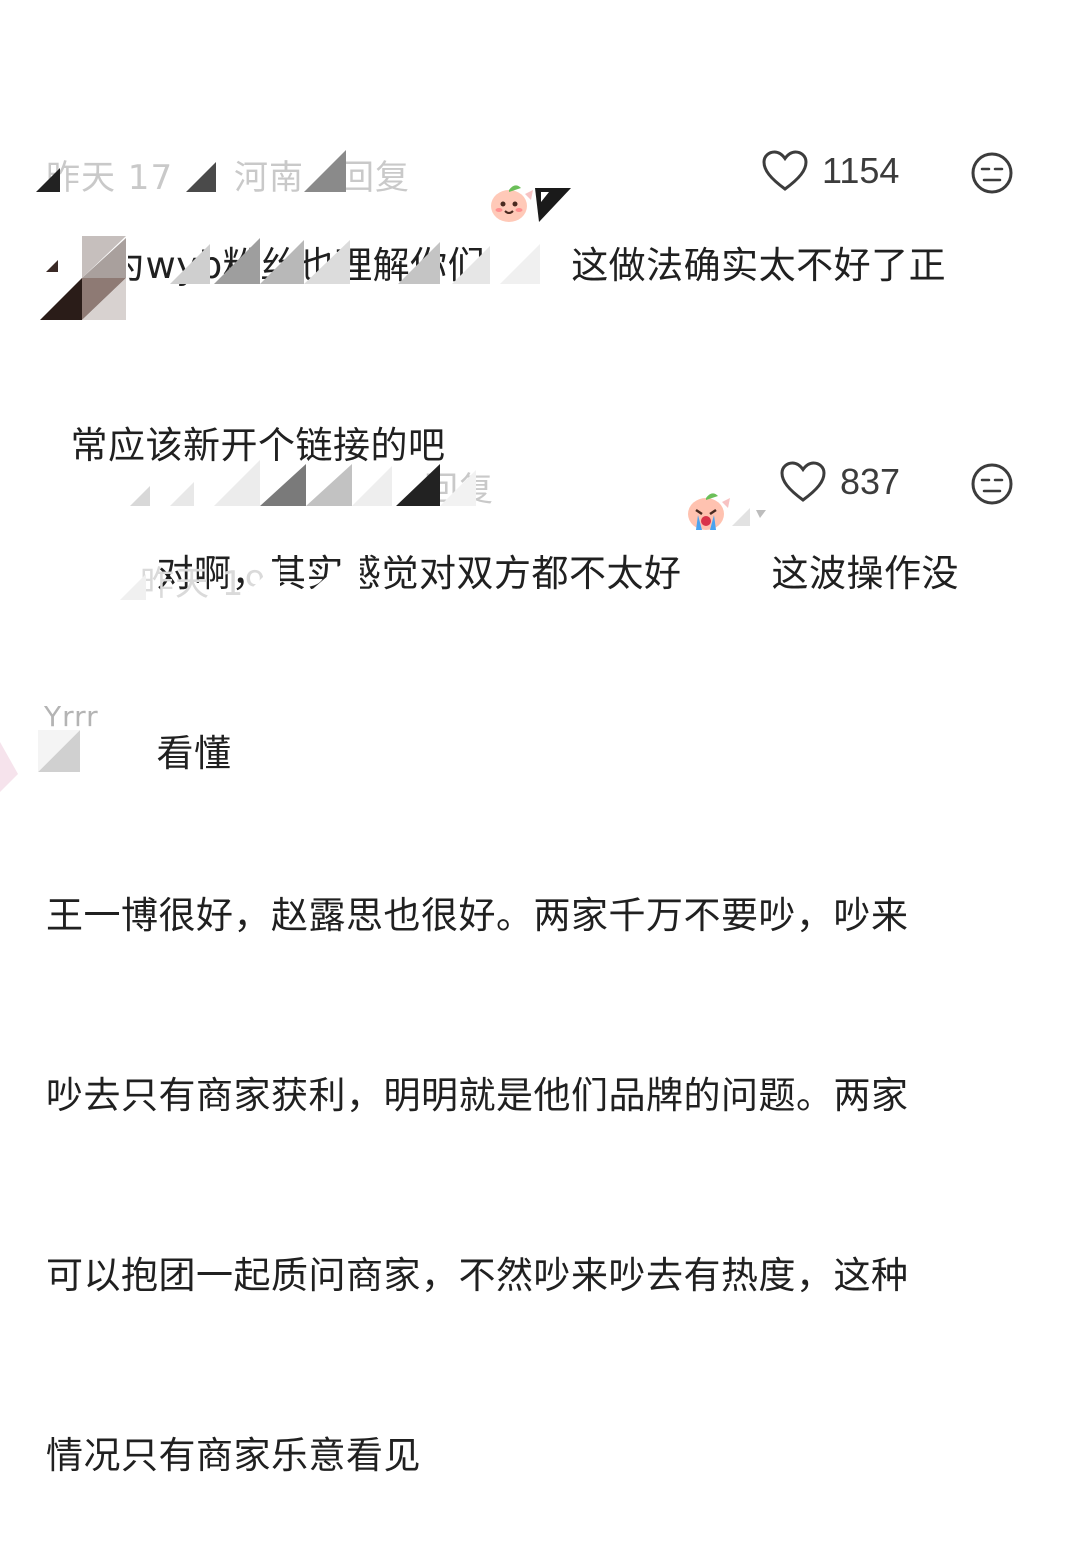 Image resolution: width=1081 pixels, height=1546 pixels. Describe the element at coordinates (83, 278) in the screenshot. I see `avatar` at that location.